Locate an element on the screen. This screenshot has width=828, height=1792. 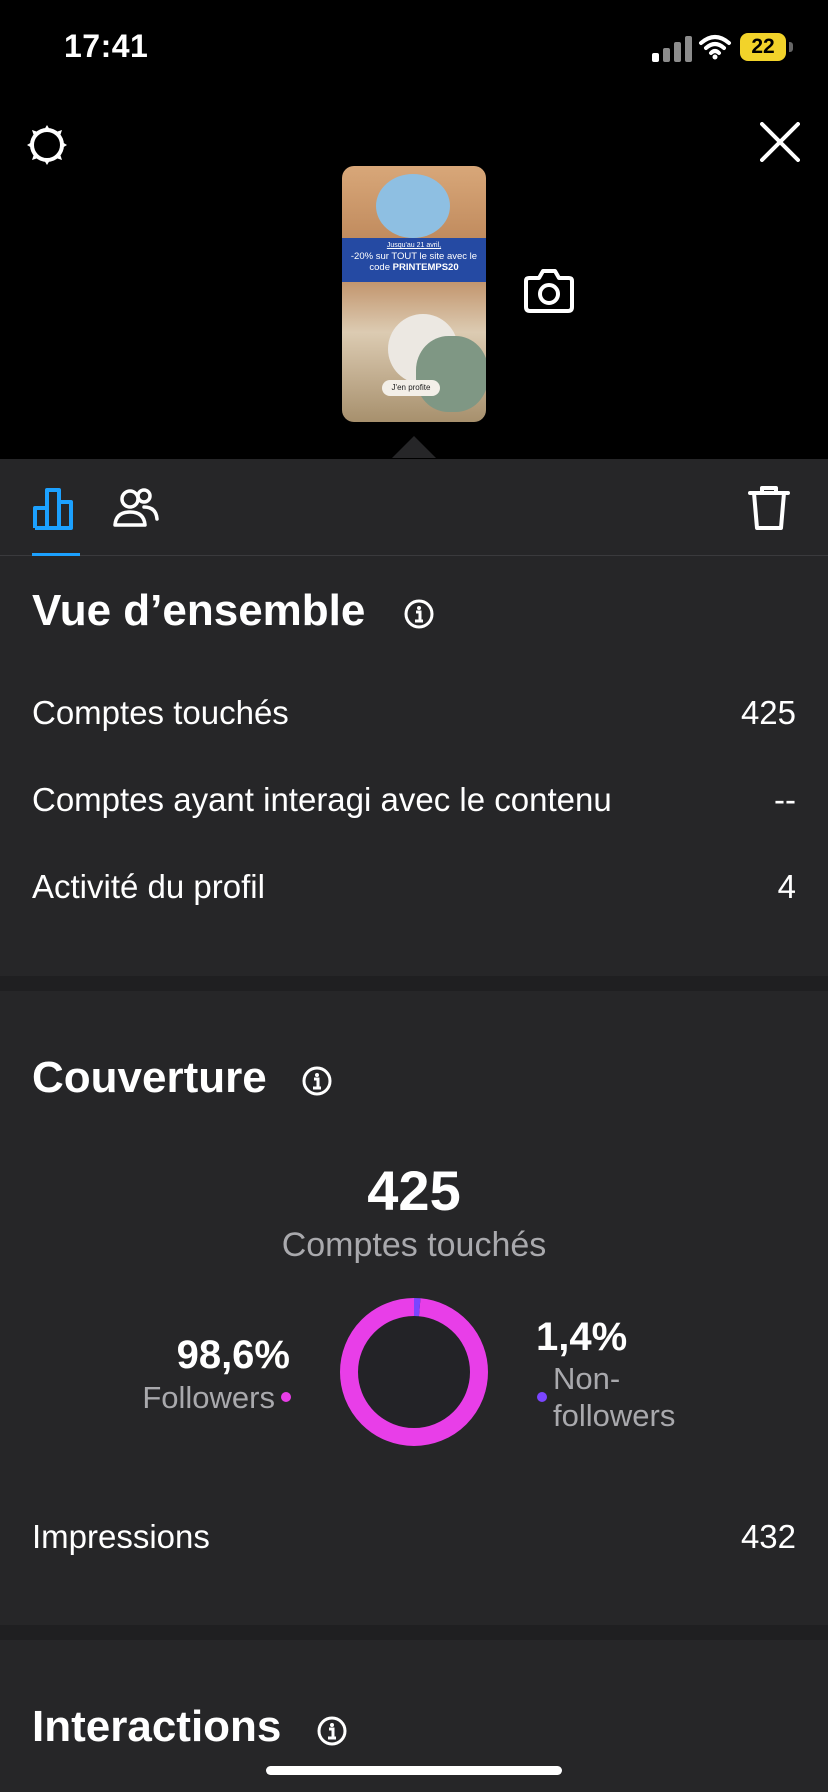
battery-level: 22 is located at coordinates (763, 46).